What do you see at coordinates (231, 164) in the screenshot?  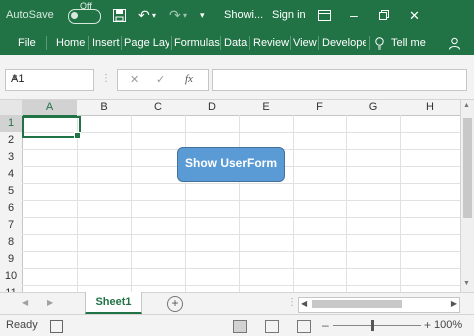 I see `show-userform-button: Show UserForm` at bounding box center [231, 164].